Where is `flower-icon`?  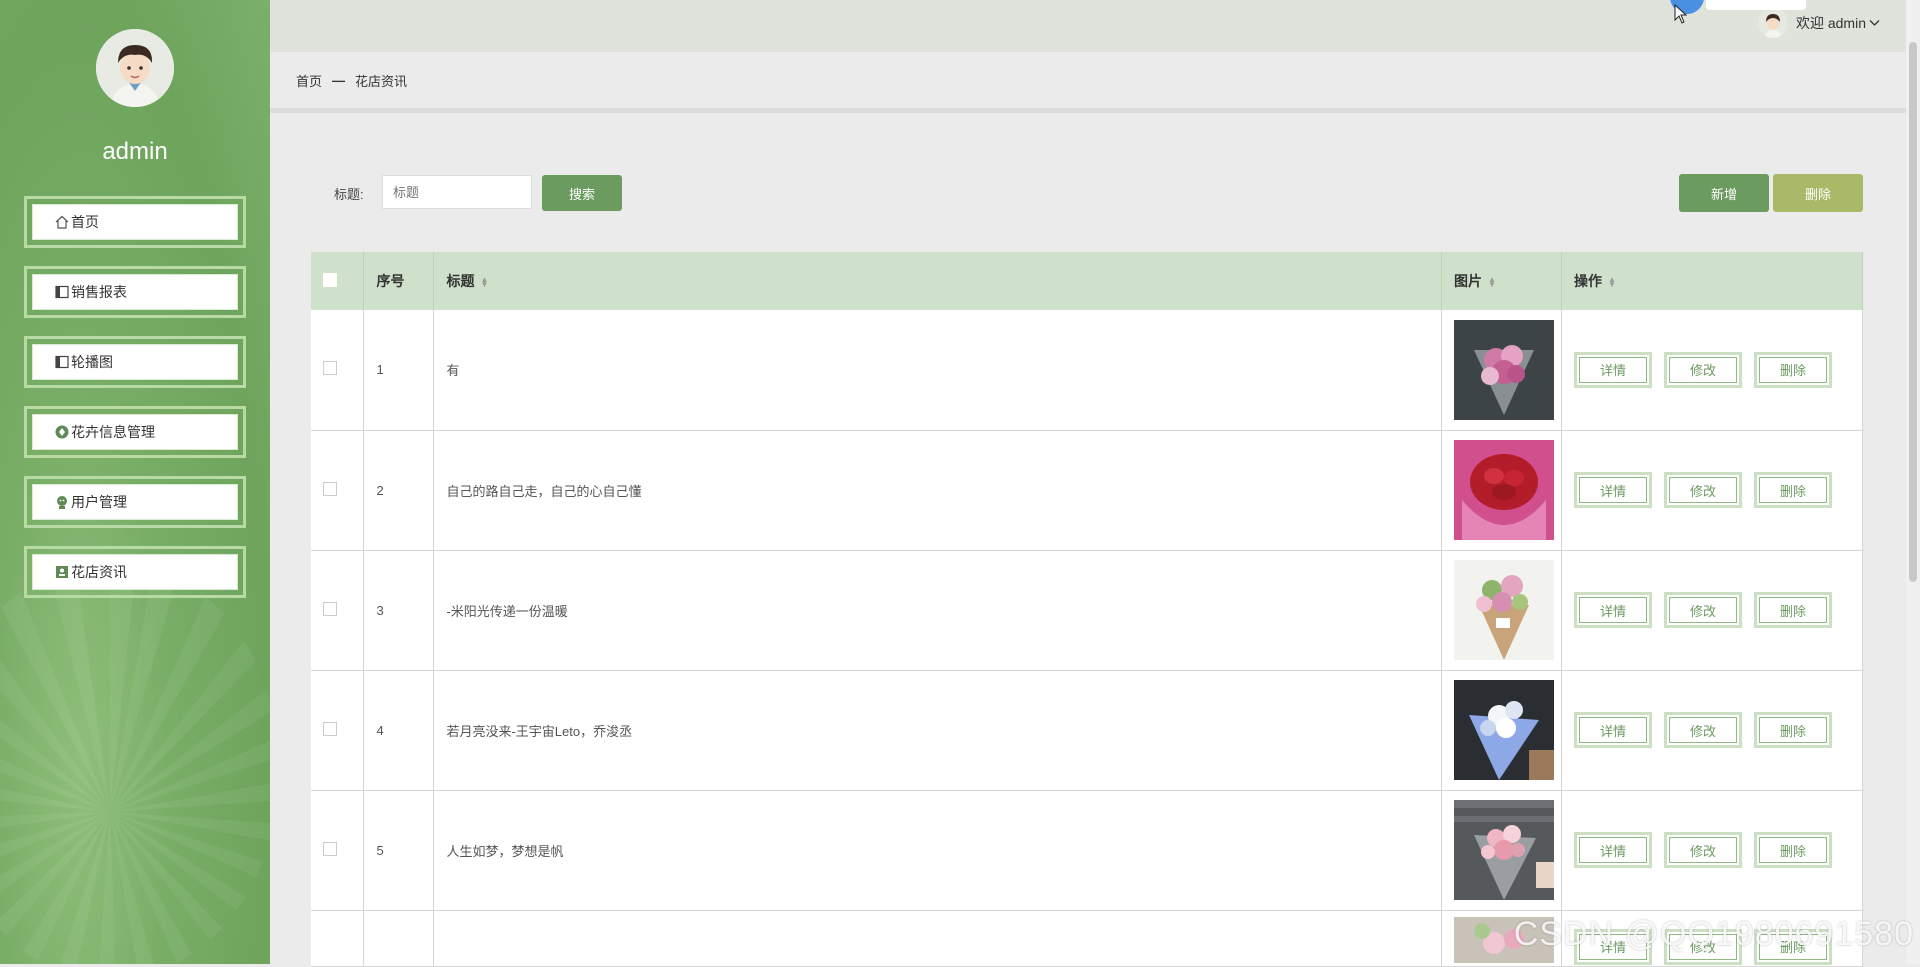 flower-icon is located at coordinates (62, 432).